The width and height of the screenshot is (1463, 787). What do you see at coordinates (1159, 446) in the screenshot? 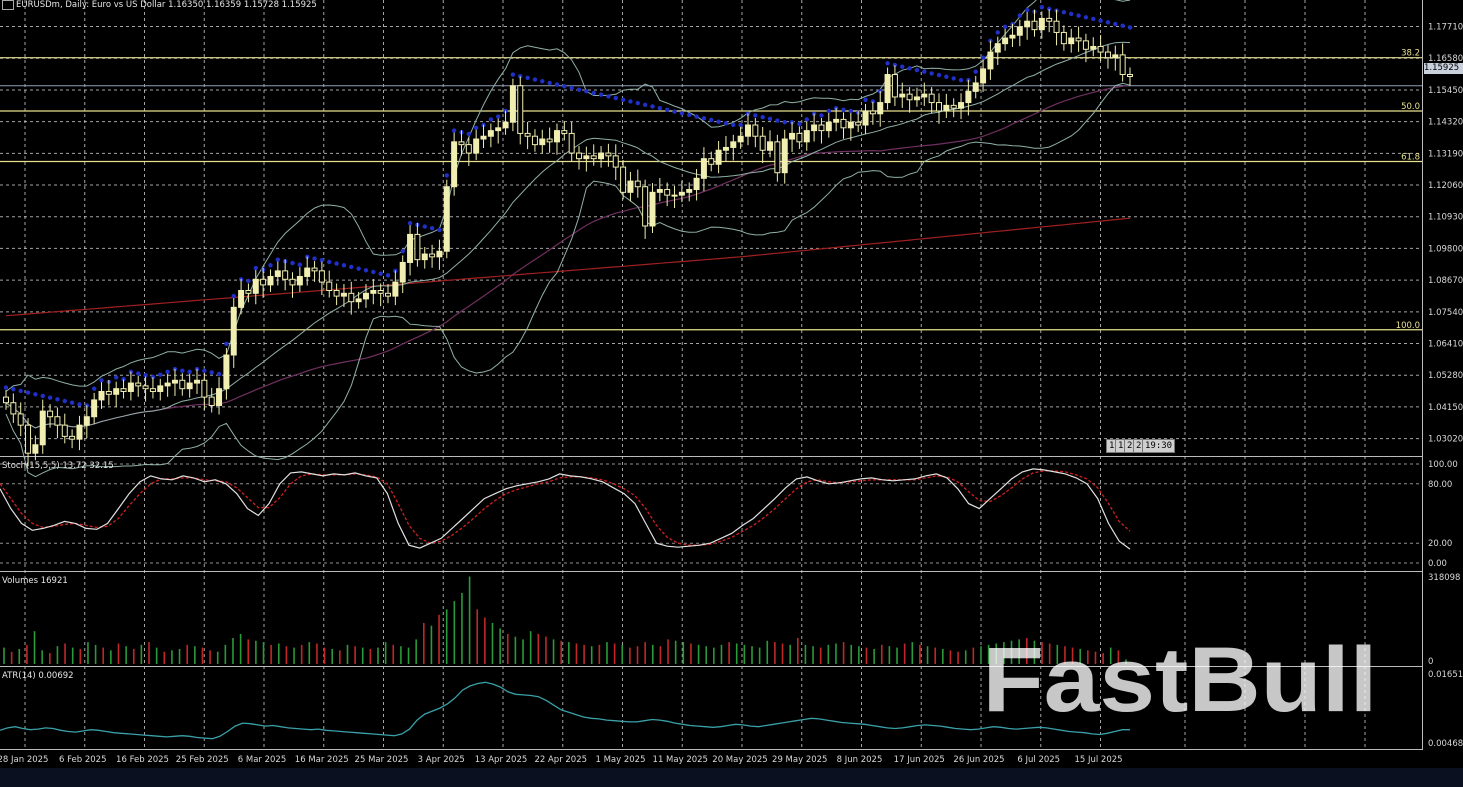
I see `chart-badge: 19:30` at bounding box center [1159, 446].